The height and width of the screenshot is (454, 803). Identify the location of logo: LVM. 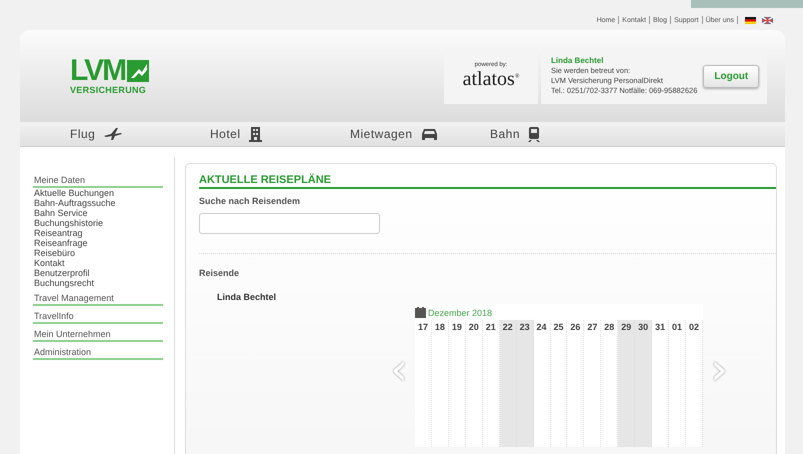
(110, 71).